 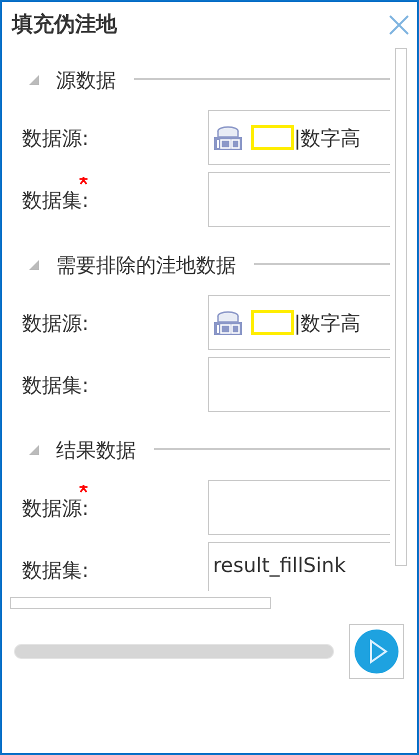 What do you see at coordinates (86, 80) in the screenshot?
I see `section-title: 源数据` at bounding box center [86, 80].